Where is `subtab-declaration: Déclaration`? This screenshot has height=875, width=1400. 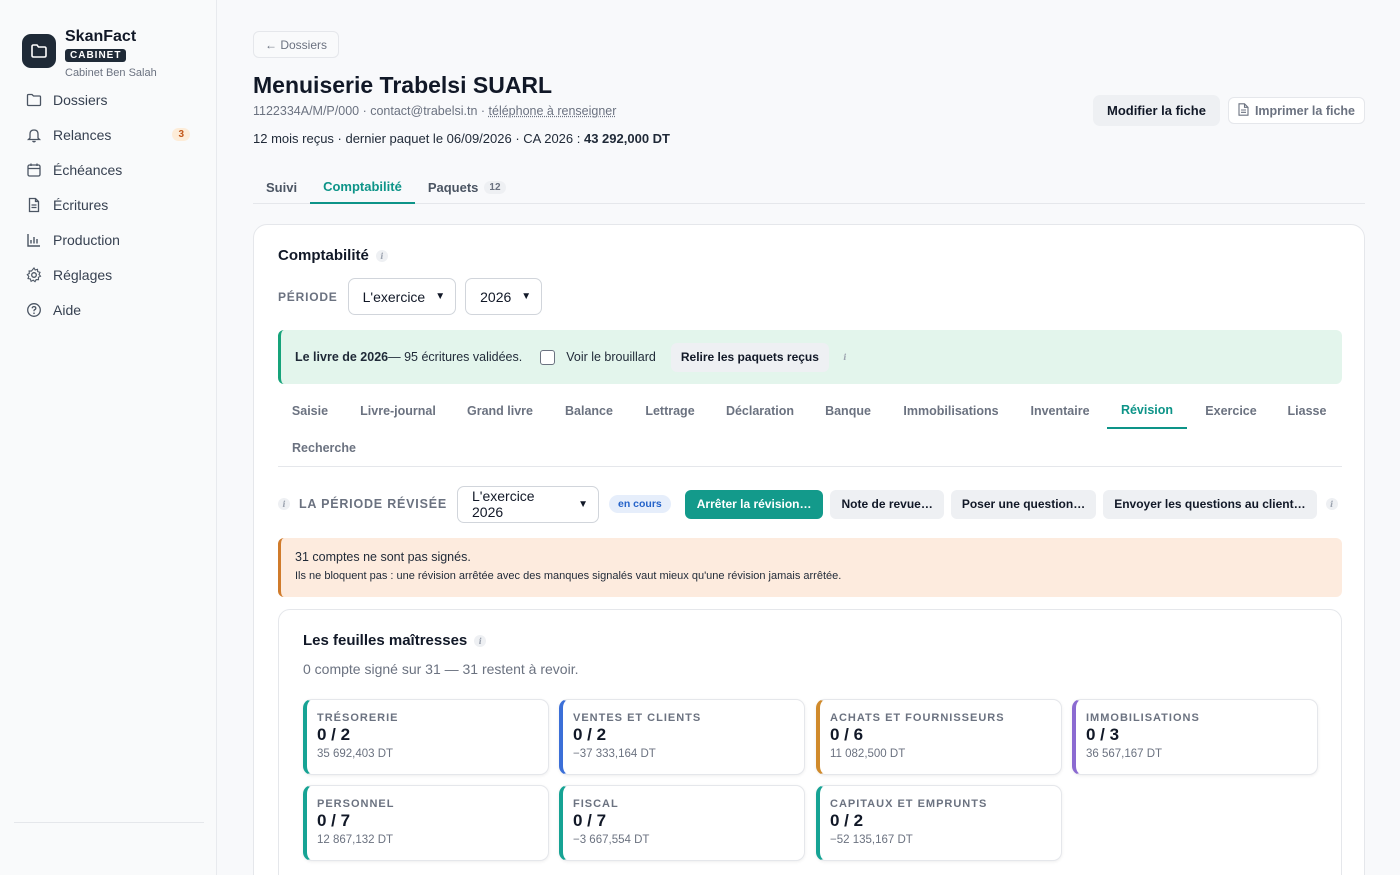 subtab-declaration: Déclaration is located at coordinates (760, 411).